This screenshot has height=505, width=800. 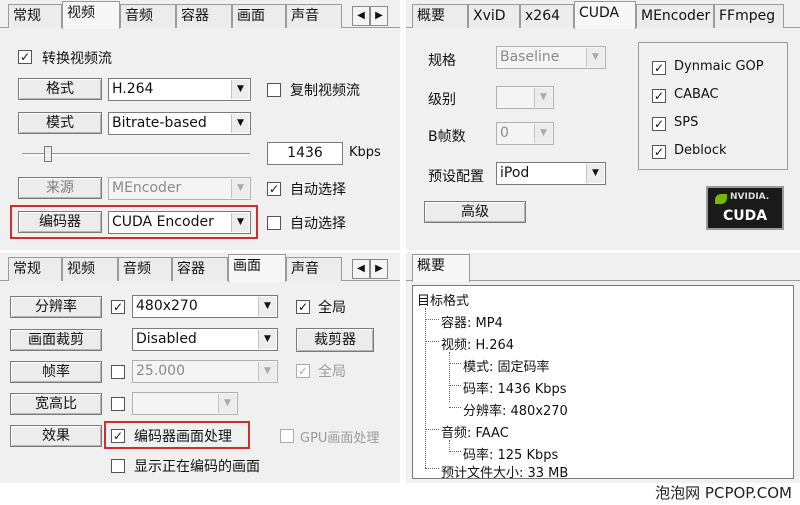 I want to click on profile-value: Baseline, so click(x=530, y=57).